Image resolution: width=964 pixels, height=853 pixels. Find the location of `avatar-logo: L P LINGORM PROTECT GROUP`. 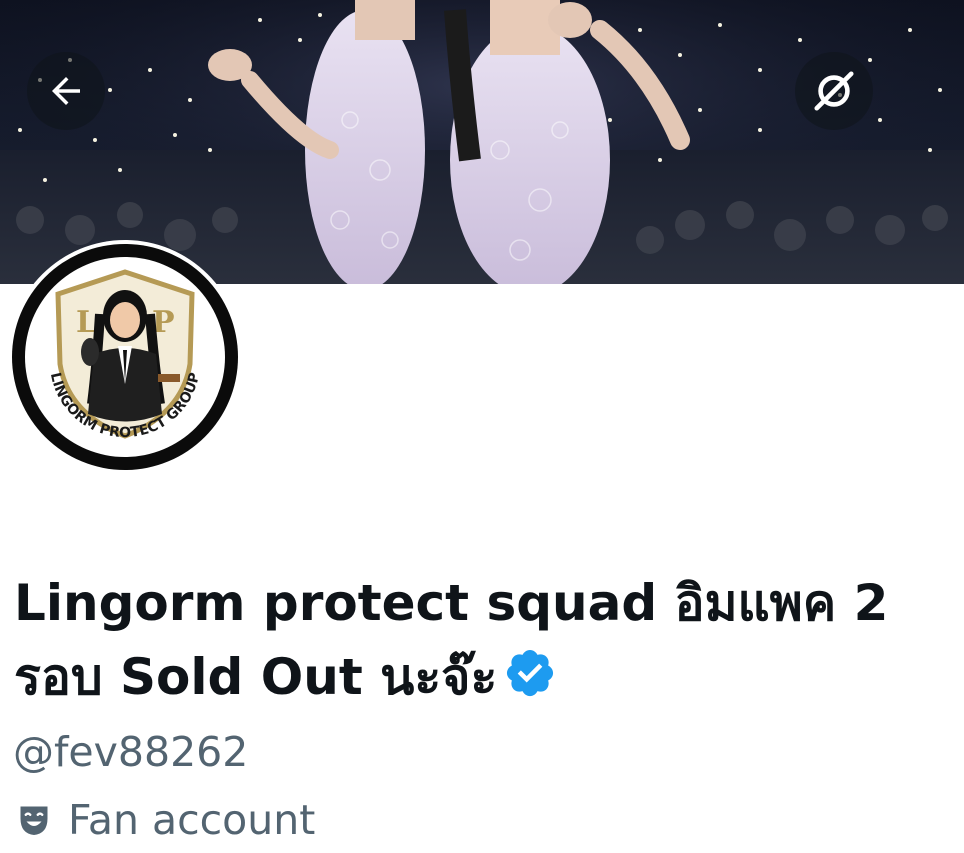

avatar-logo: L P LINGORM PROTECT GROUP is located at coordinates (125, 357).